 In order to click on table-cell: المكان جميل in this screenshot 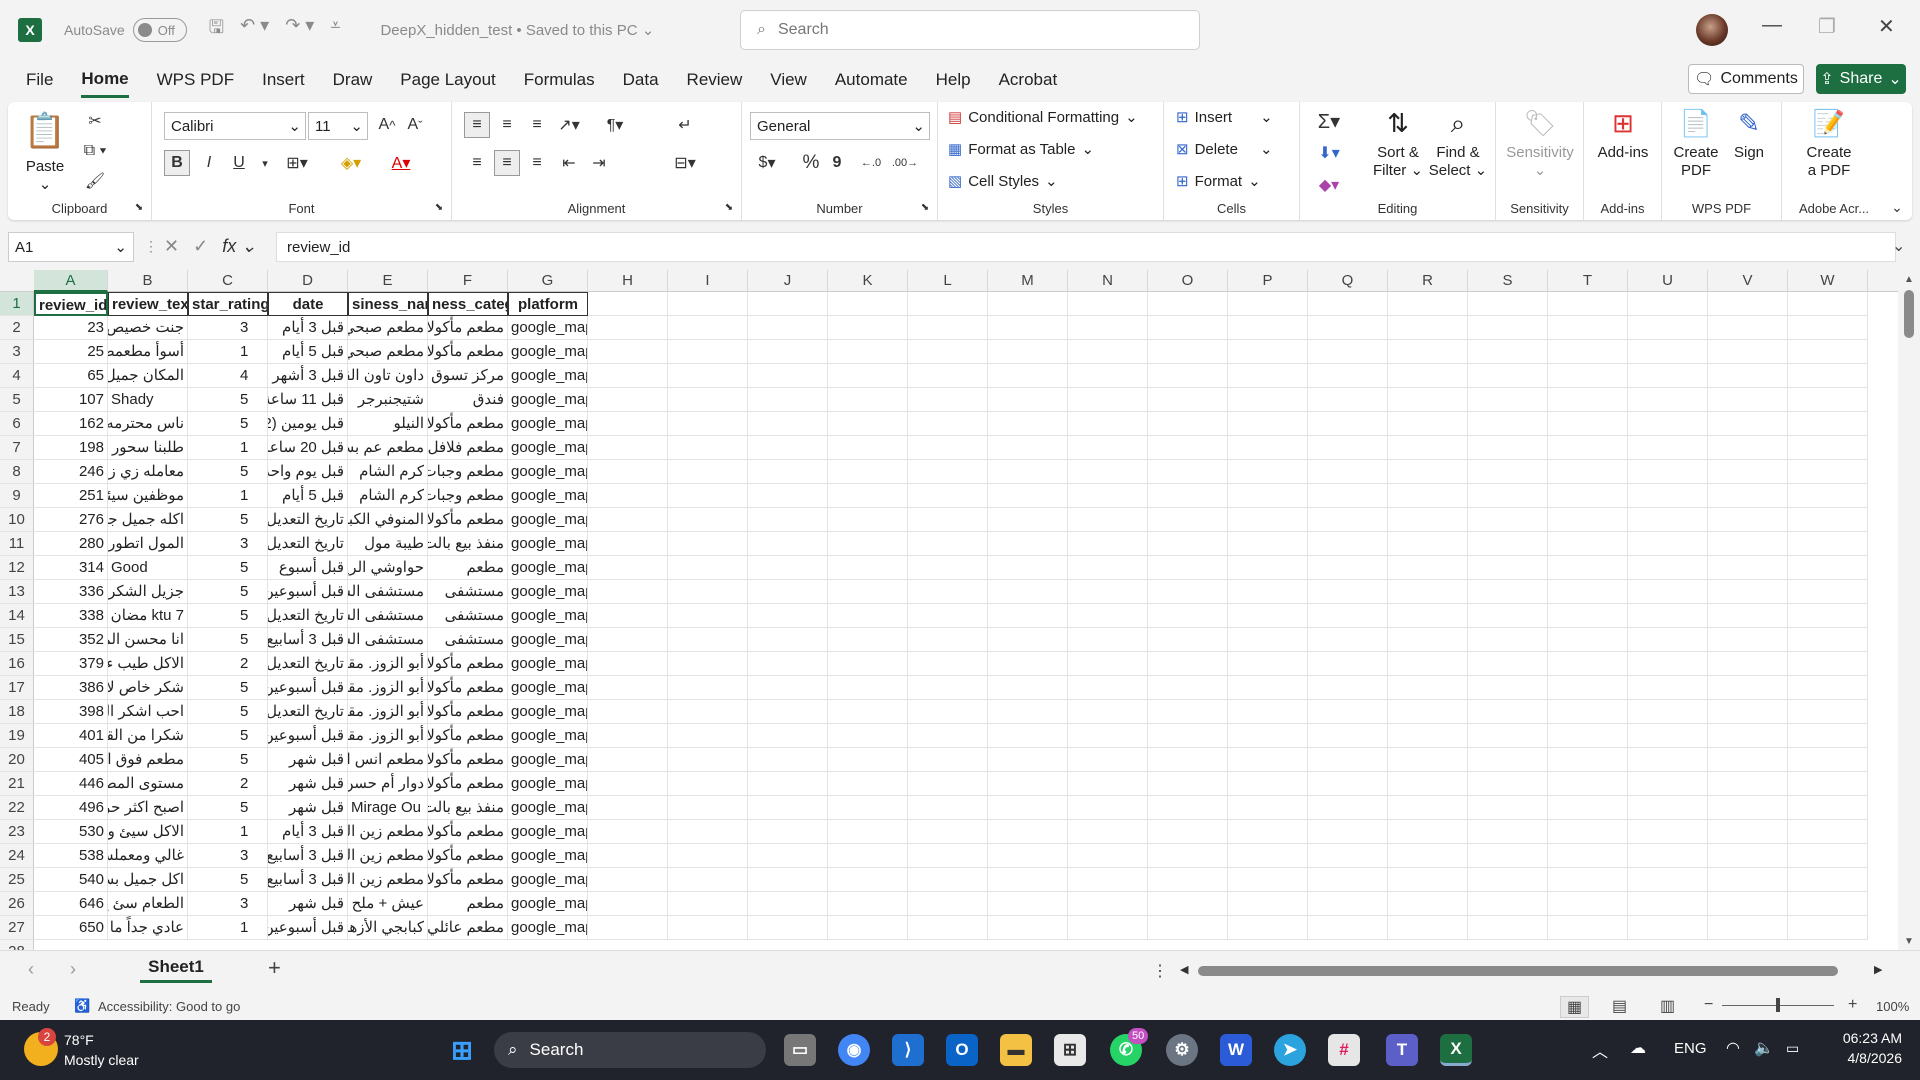, I will do `click(148, 376)`.